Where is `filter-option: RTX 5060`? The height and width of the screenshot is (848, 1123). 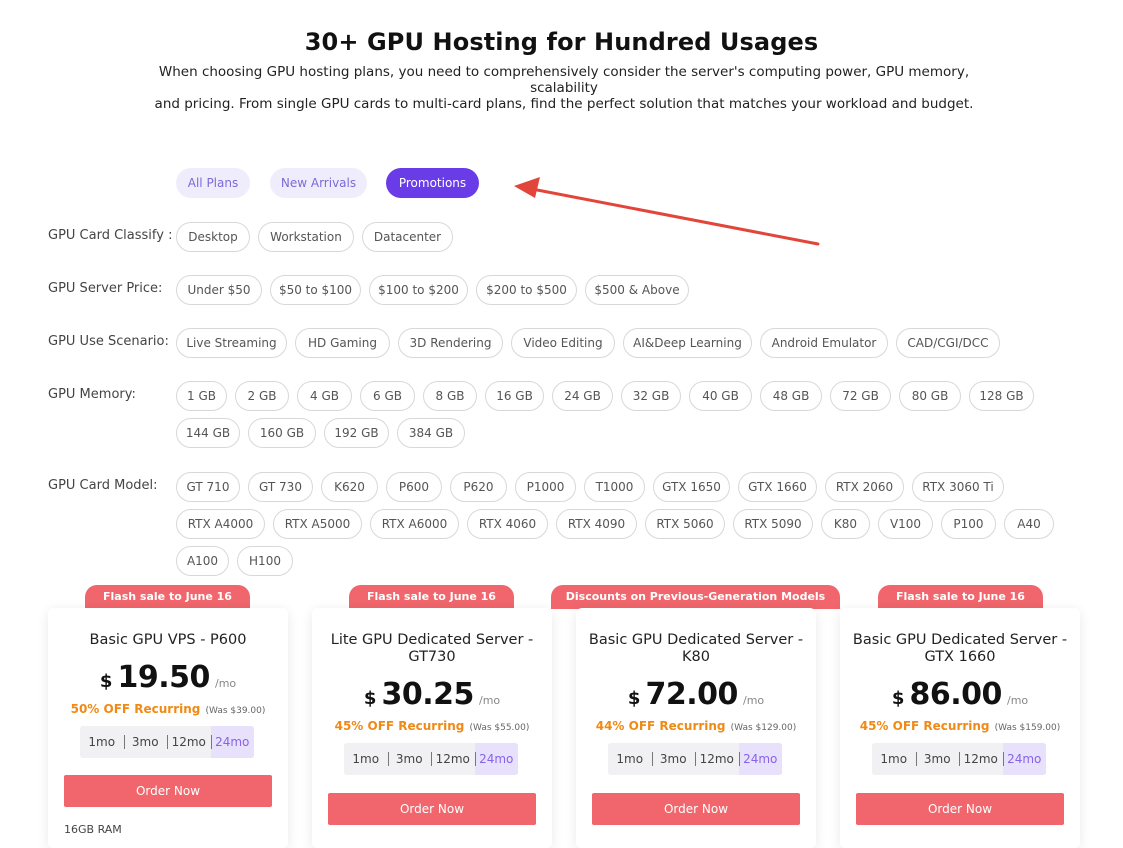 filter-option: RTX 5060 is located at coordinates (685, 524).